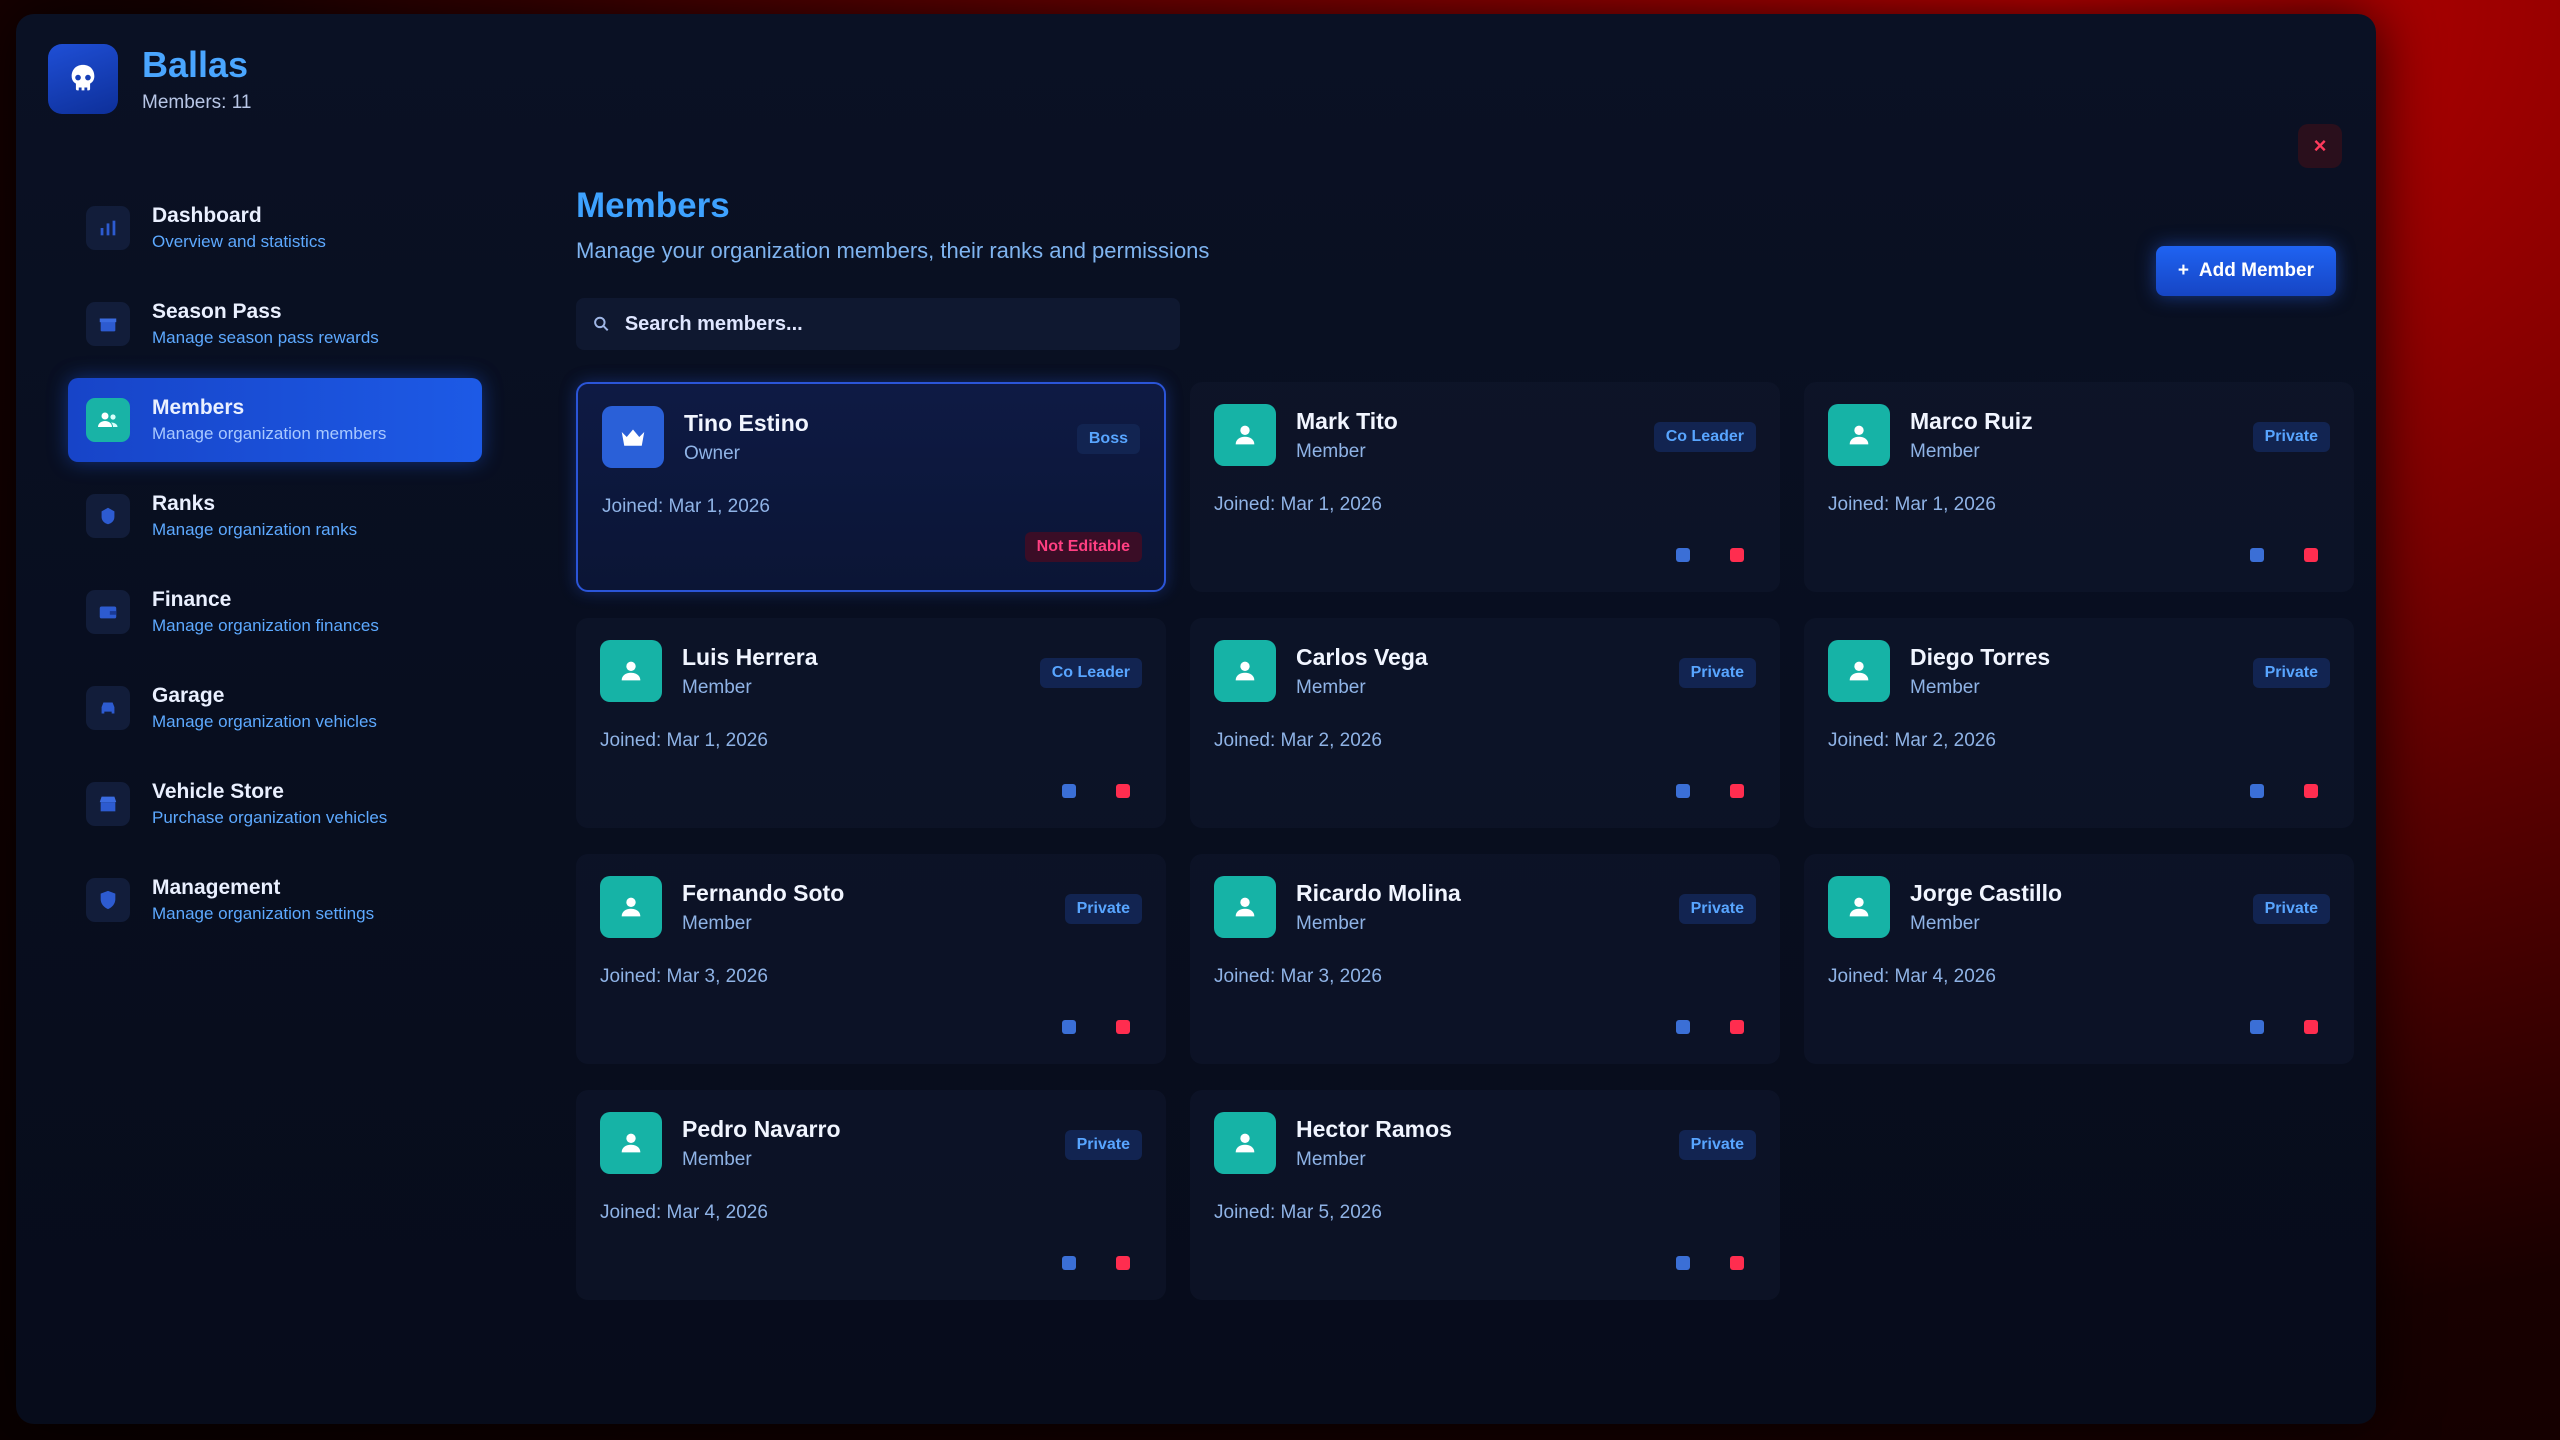 The image size is (2560, 1440). Describe the element at coordinates (264, 721) in the screenshot. I see `sidebar-item-desc: Manage organization vehicles` at that location.